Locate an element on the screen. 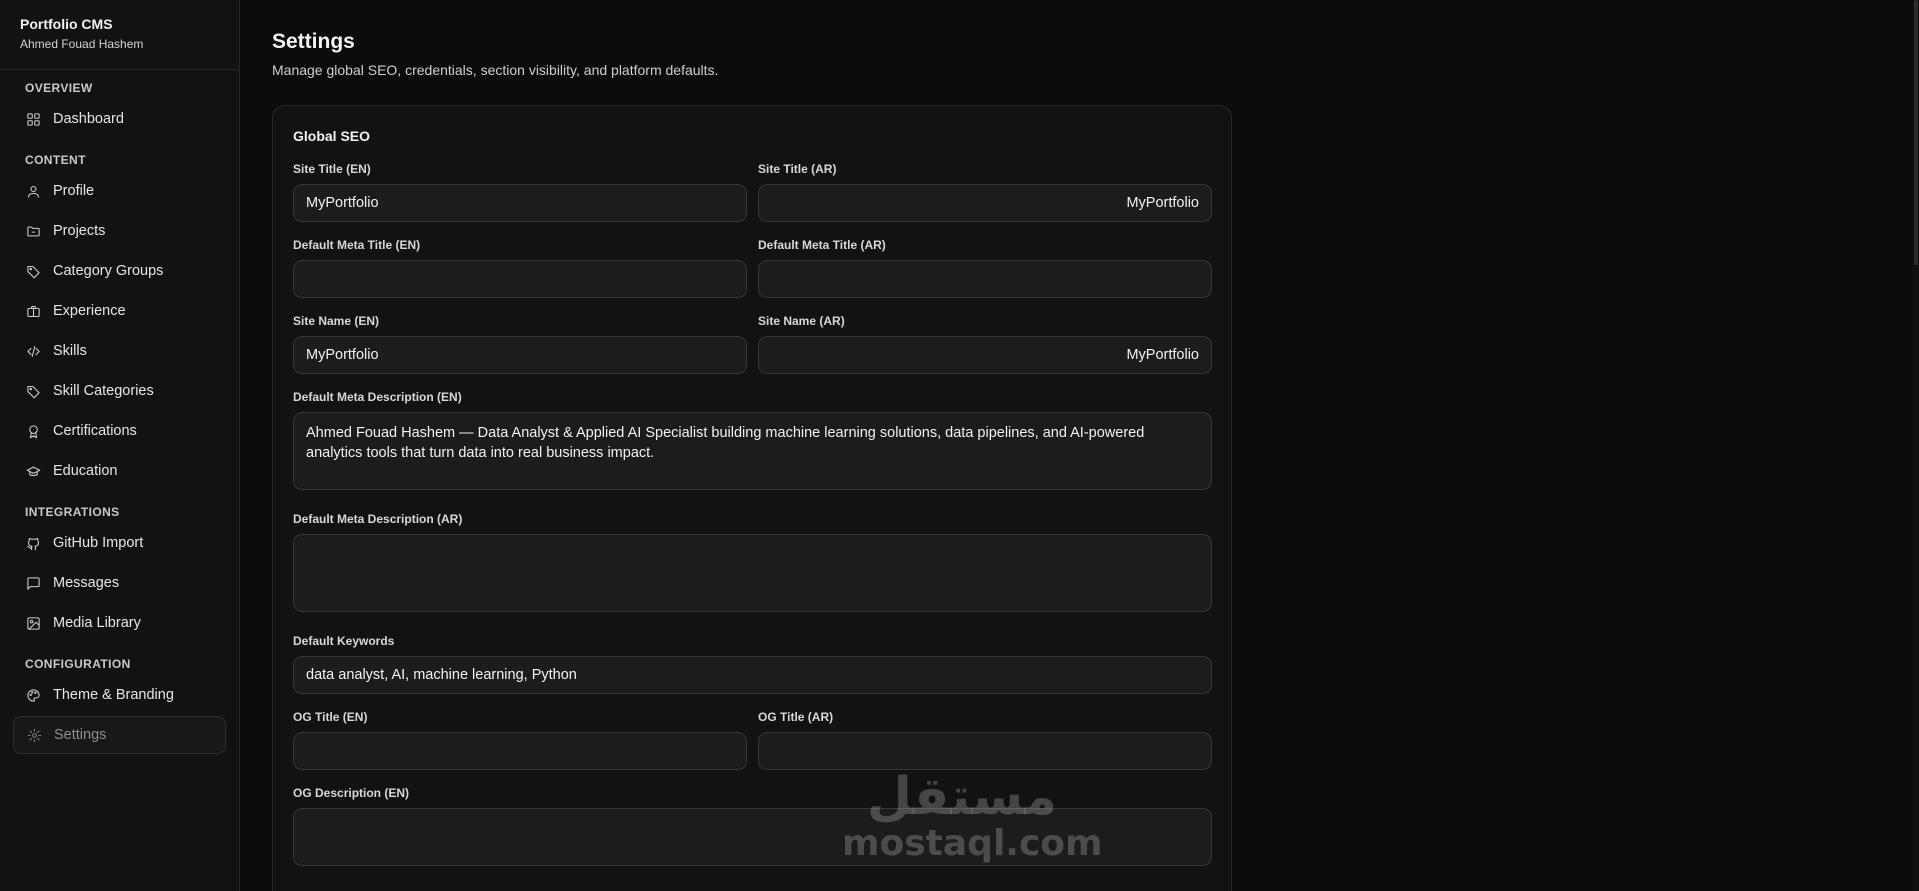  user-name: Ahmed Fouad Hashem is located at coordinates (82, 44).